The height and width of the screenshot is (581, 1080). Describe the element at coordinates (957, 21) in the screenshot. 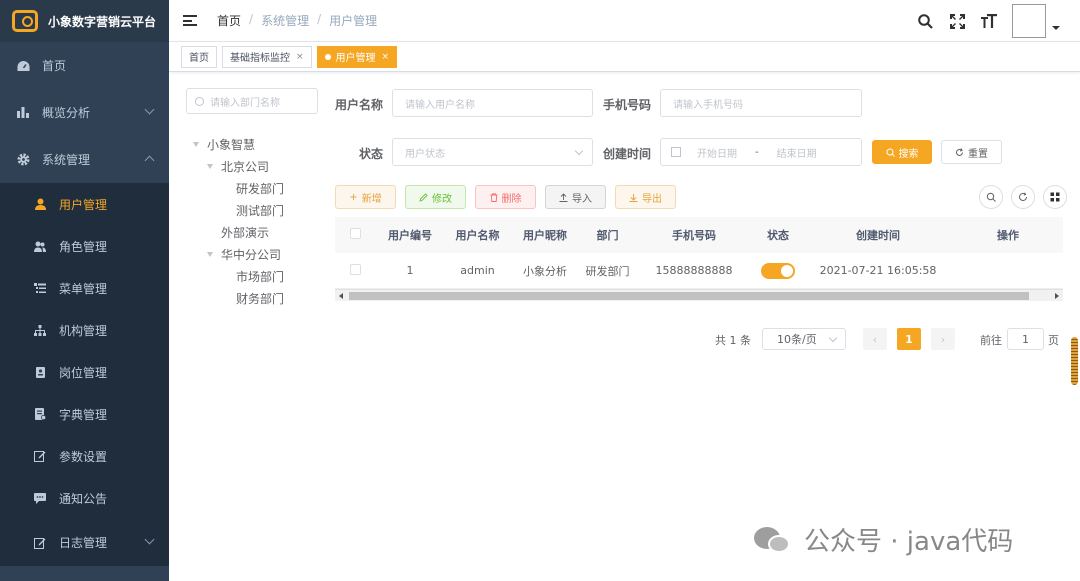

I see `fullscreen-icon` at that location.